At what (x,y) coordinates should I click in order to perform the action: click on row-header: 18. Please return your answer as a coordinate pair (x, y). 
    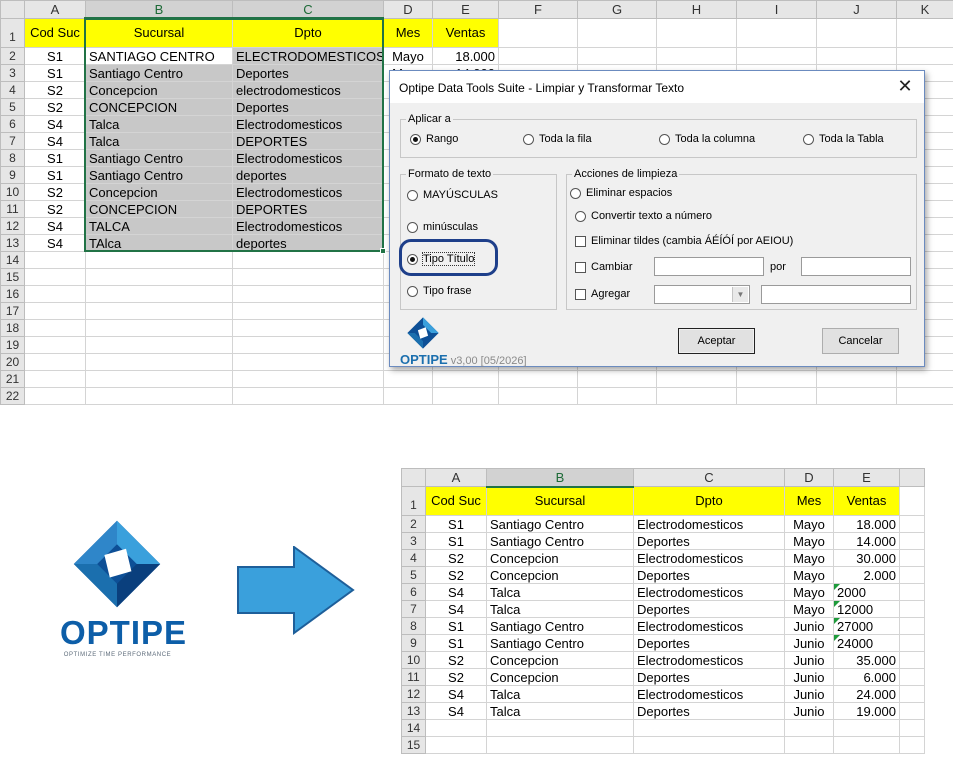
    Looking at the image, I should click on (12, 328).